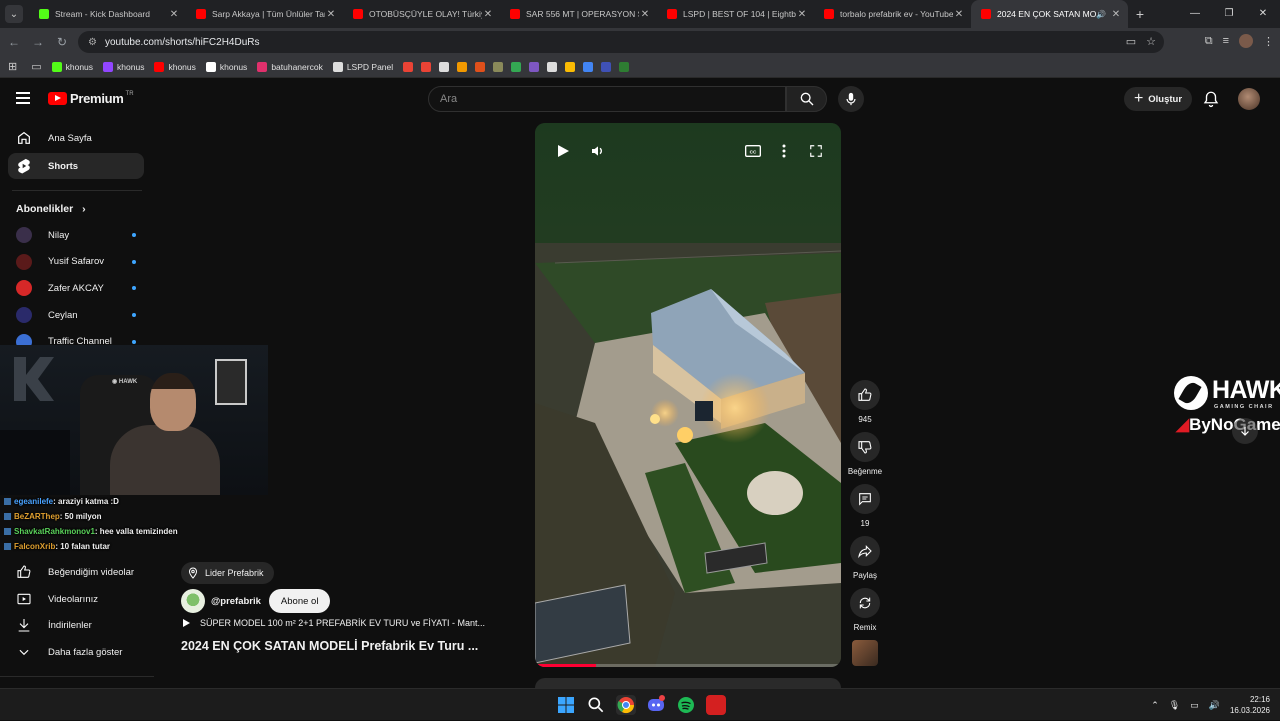 This screenshot has width=1280, height=721. Describe the element at coordinates (76, 262) in the screenshot. I see `subscription-item: Yusif Safarov` at that location.